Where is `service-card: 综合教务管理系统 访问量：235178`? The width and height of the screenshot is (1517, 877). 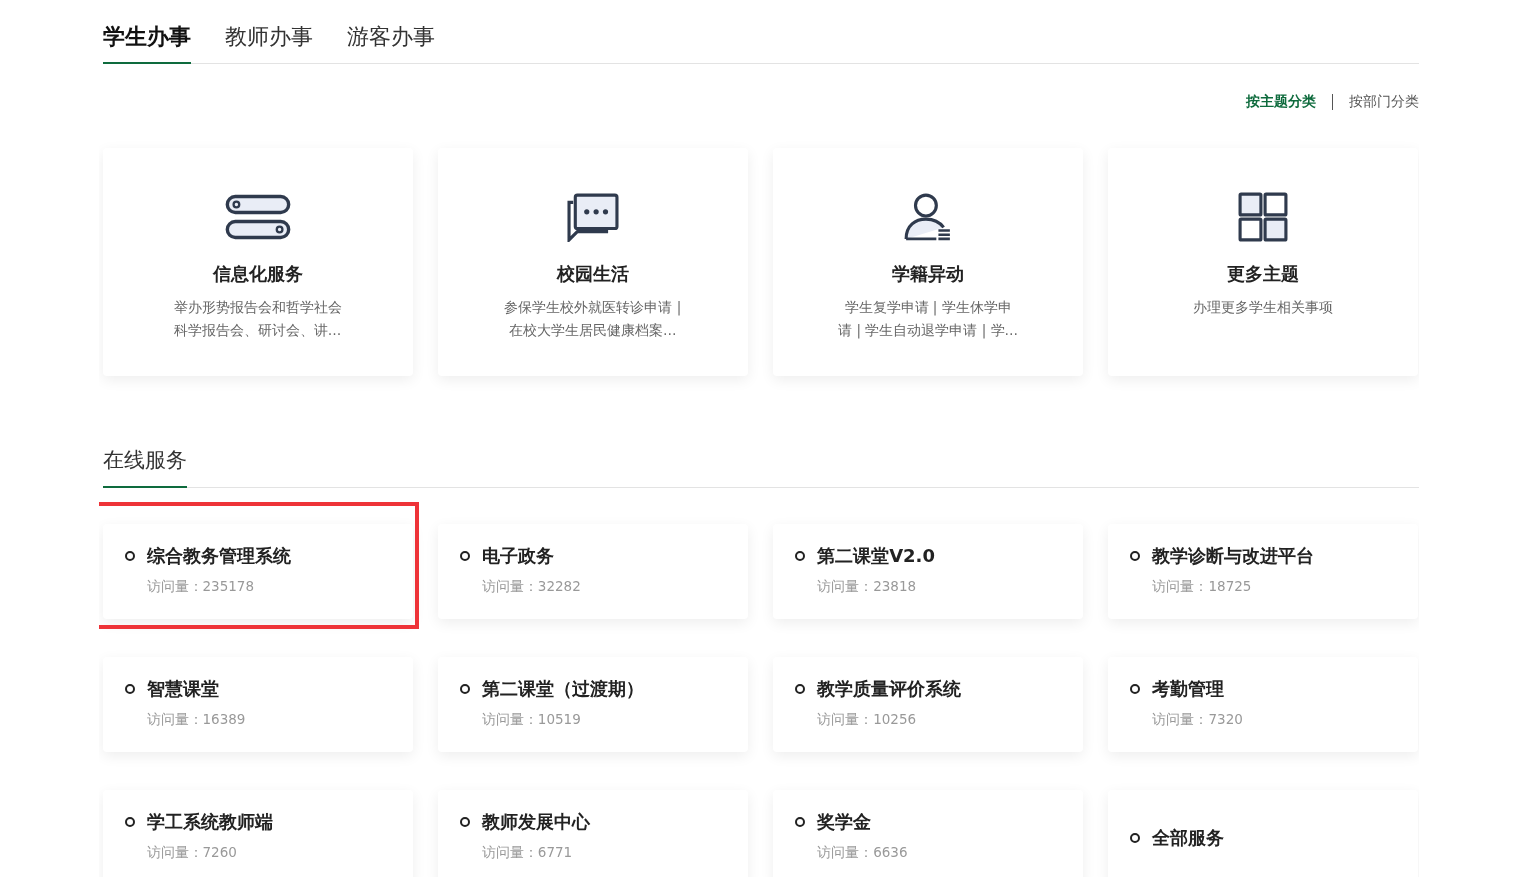
service-card: 综合教务管理系统 访问量：235178 is located at coordinates (257, 571).